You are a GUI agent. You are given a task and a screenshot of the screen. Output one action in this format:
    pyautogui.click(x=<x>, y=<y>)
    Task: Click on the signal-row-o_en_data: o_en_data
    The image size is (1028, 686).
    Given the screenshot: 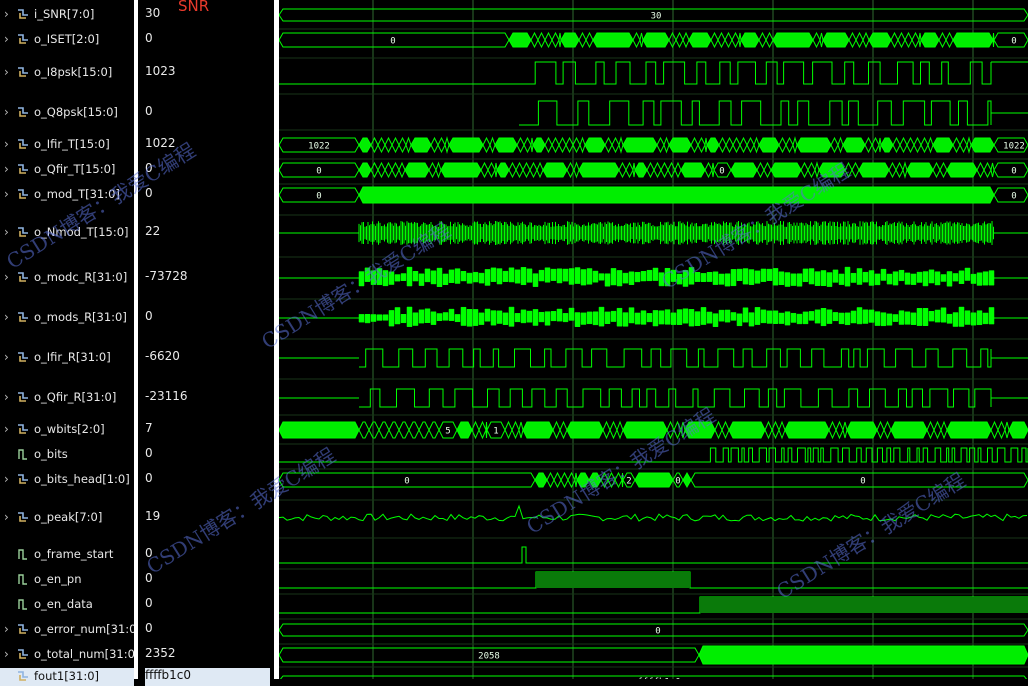 What is the action you would take?
    pyautogui.click(x=67, y=605)
    